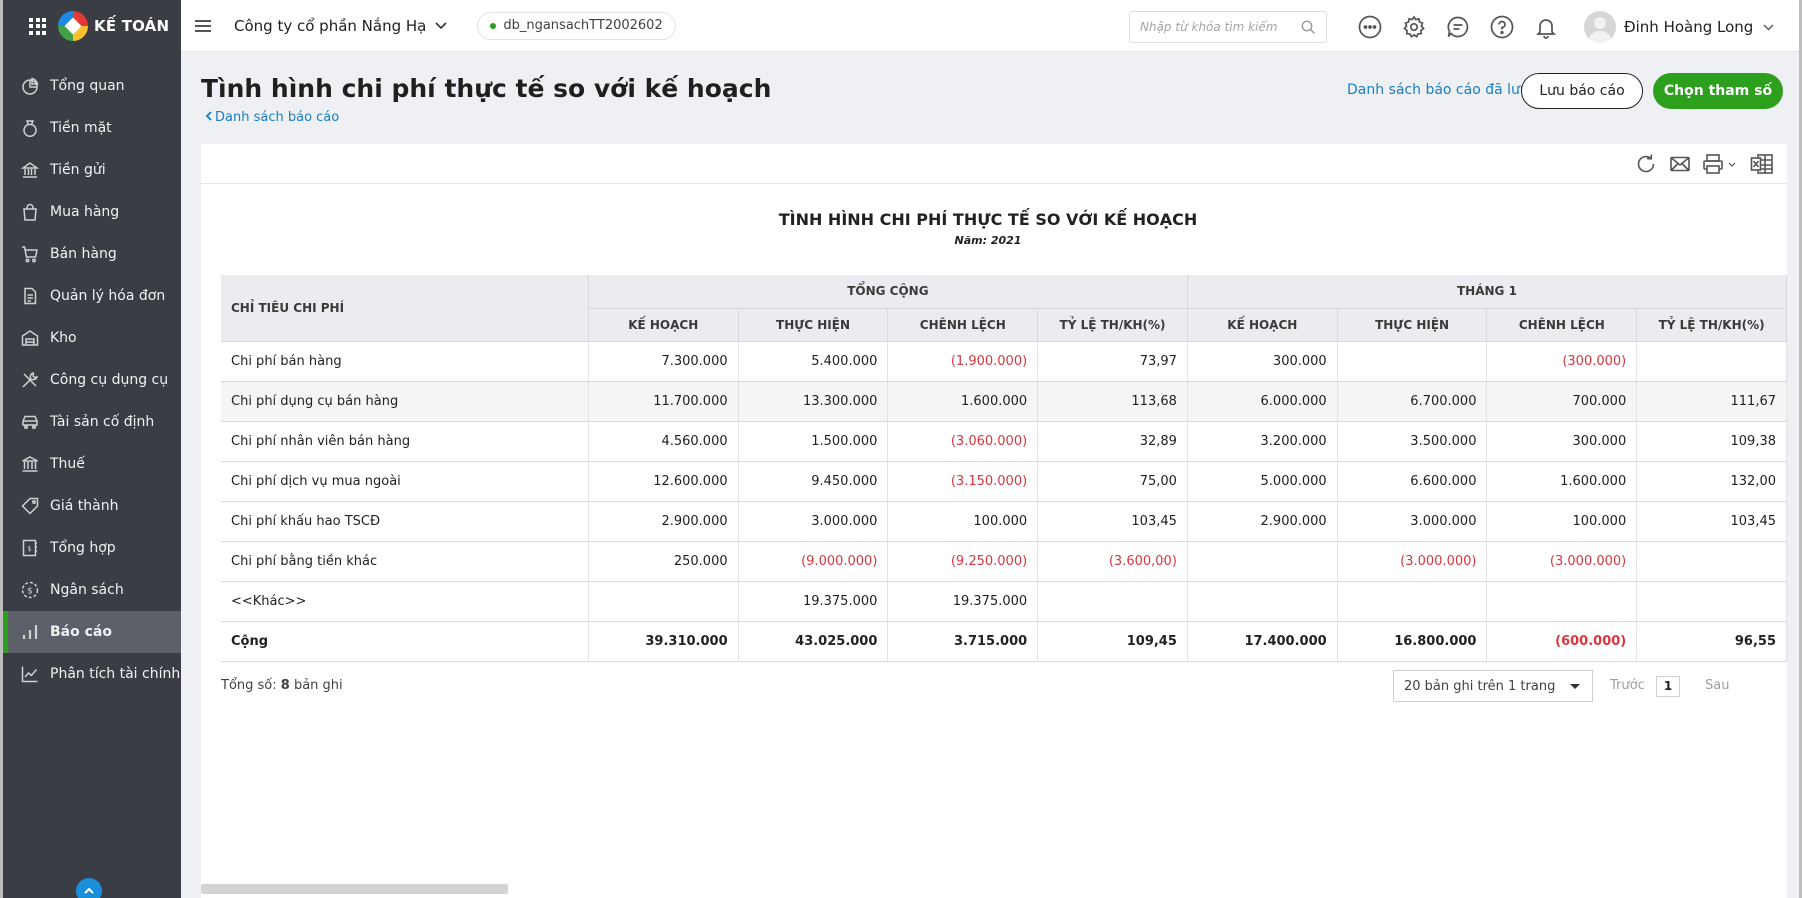  Describe the element at coordinates (1412, 481) in the screenshot. I see `table-cell: 6.600.000` at that location.